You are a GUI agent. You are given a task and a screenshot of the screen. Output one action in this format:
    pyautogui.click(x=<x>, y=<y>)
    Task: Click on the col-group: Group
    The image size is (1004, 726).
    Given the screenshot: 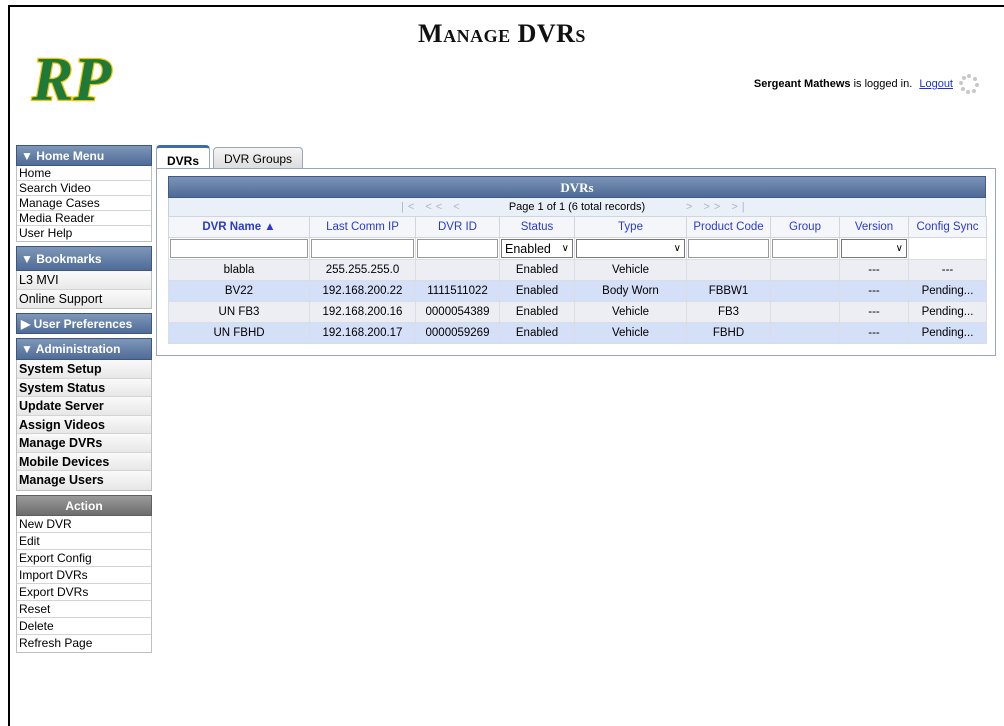 What is the action you would take?
    pyautogui.click(x=805, y=227)
    